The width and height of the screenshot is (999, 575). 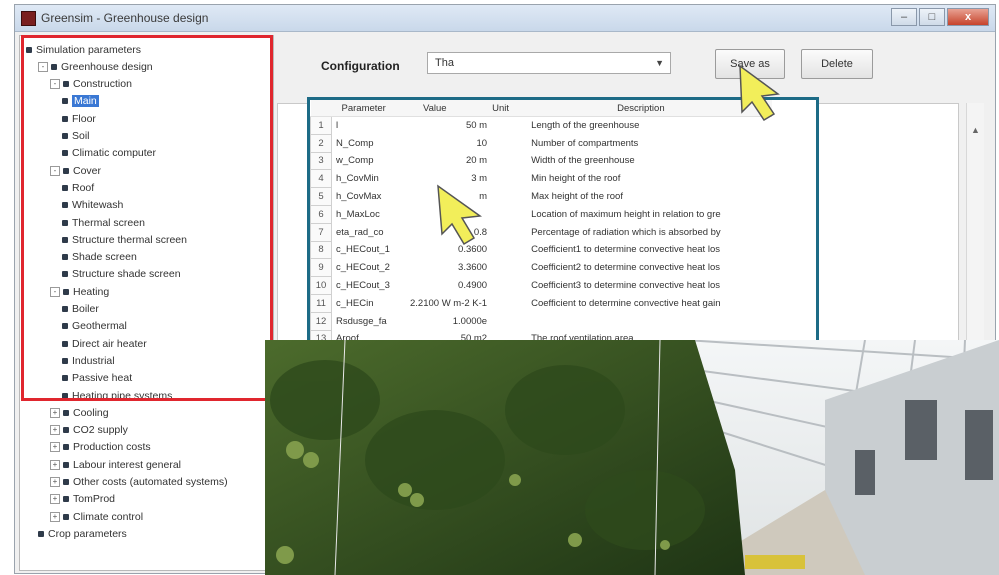 I want to click on tree-node: Roof, so click(x=78, y=187).